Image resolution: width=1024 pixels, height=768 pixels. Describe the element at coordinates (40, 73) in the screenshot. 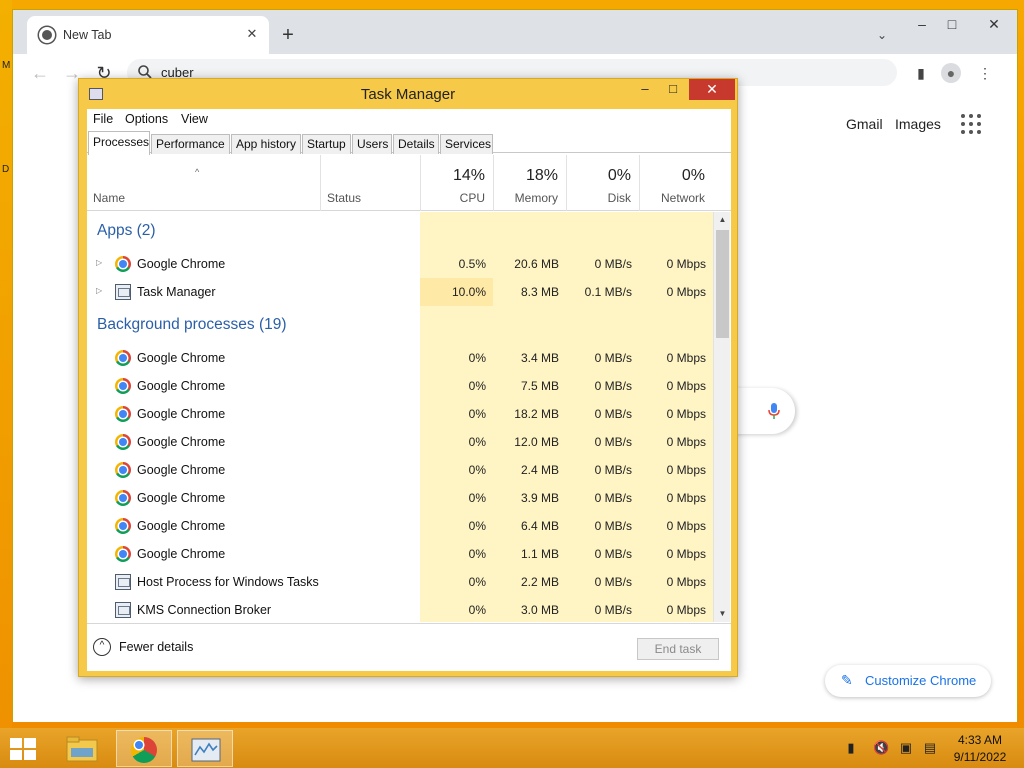

I see `back-icon: ←` at that location.